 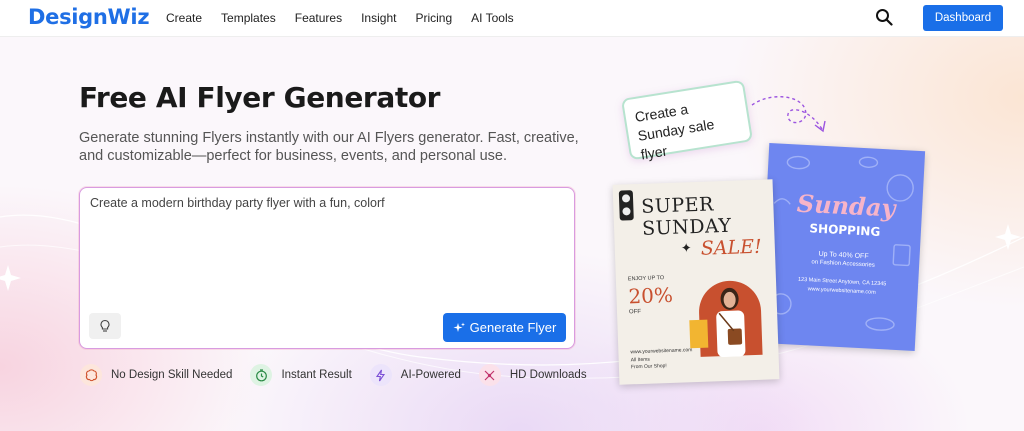 What do you see at coordinates (661, 351) in the screenshot?
I see `flyer-sale-website: www.yourwebsitename.com` at bounding box center [661, 351].